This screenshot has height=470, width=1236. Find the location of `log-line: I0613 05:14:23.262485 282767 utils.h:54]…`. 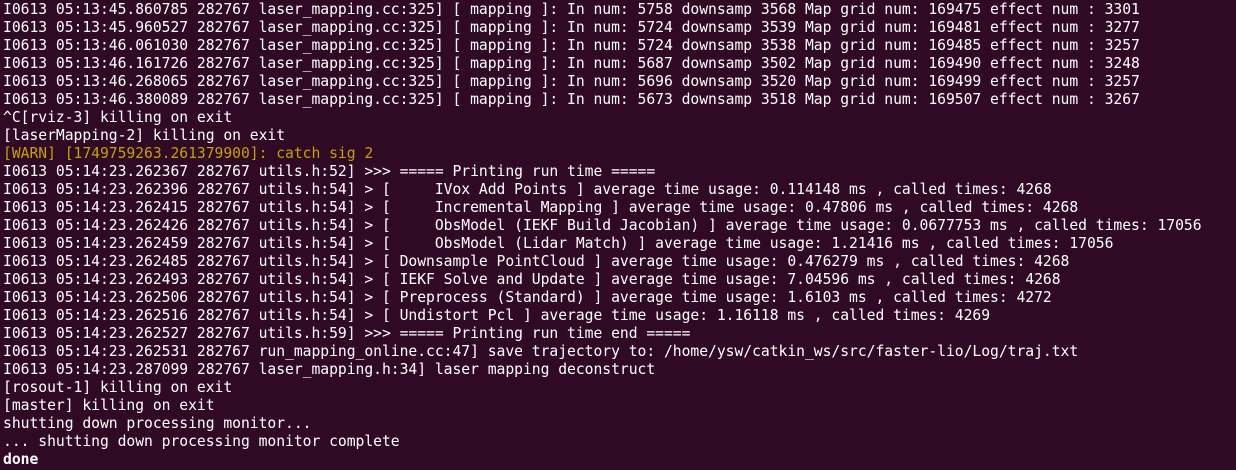

log-line: I0613 05:14:23.262485 282767 utils.h:54]… is located at coordinates (536, 261).